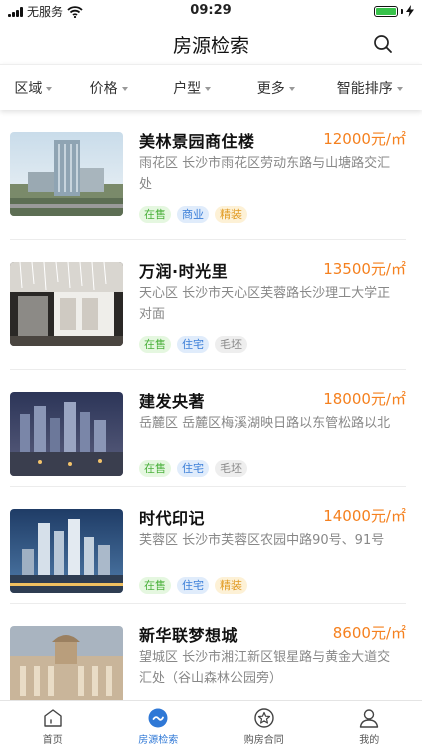 The height and width of the screenshot is (750, 422). I want to click on page-title: 房源检索, so click(210, 46).